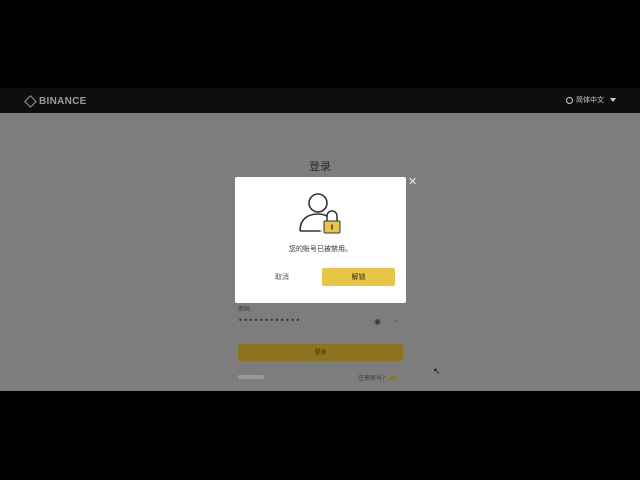  What do you see at coordinates (244, 309) in the screenshot?
I see `password-label: 密码` at bounding box center [244, 309].